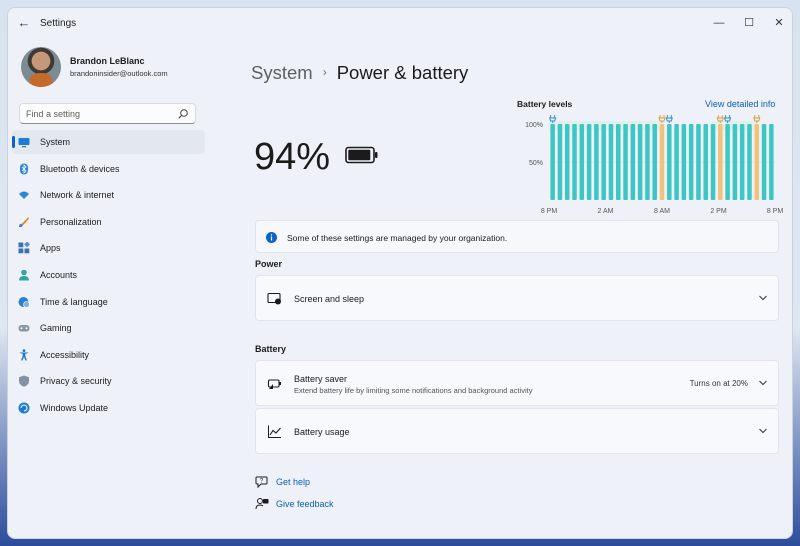 This screenshot has width=800, height=546. What do you see at coordinates (269, 264) in the screenshot?
I see `power-section-label: Power` at bounding box center [269, 264].